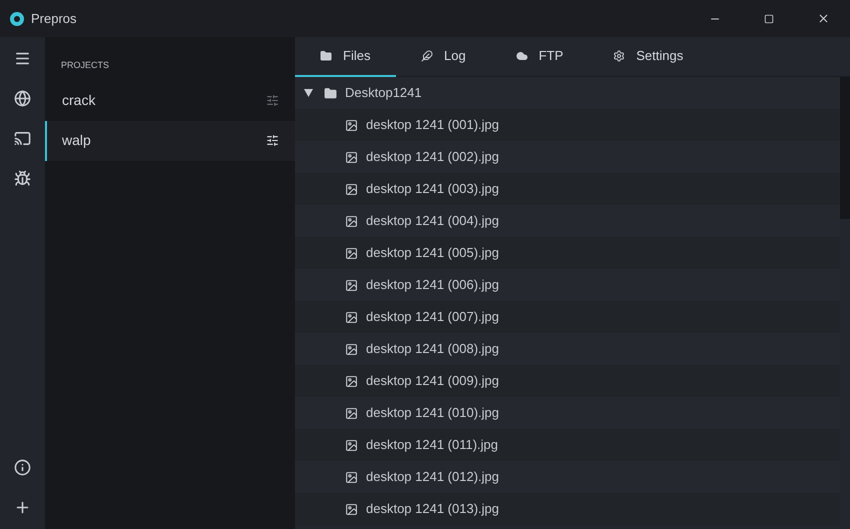  What do you see at coordinates (432, 381) in the screenshot?
I see `file-name: desktop 1241 (009).jpg` at bounding box center [432, 381].